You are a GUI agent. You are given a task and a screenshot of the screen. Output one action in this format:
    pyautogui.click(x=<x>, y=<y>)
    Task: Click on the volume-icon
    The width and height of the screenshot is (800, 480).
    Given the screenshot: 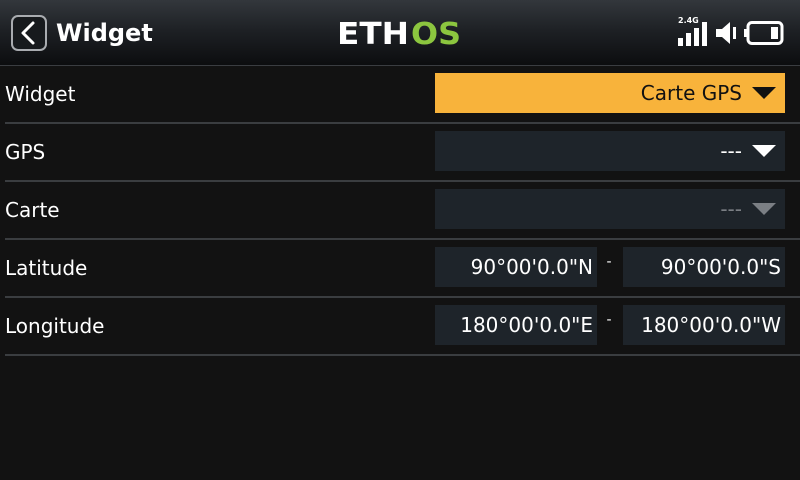 What is the action you would take?
    pyautogui.click(x=726, y=33)
    